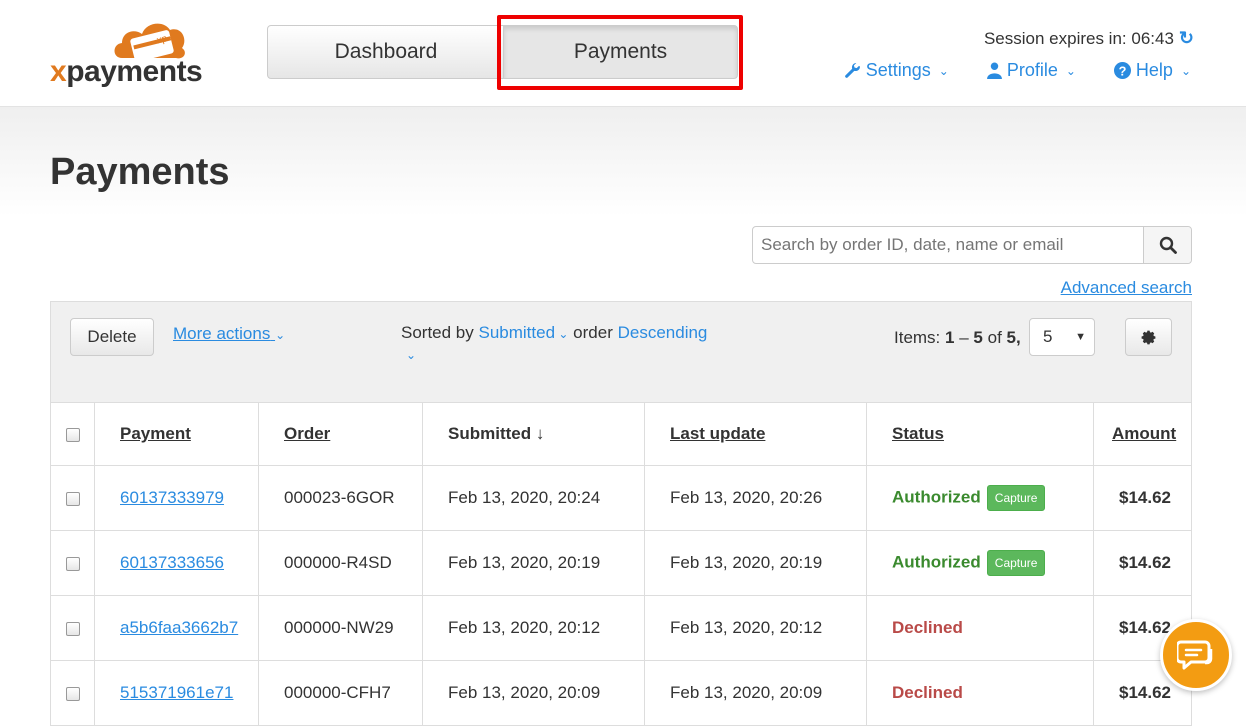  I want to click on profile-menu: Profile ⌄, so click(1031, 70).